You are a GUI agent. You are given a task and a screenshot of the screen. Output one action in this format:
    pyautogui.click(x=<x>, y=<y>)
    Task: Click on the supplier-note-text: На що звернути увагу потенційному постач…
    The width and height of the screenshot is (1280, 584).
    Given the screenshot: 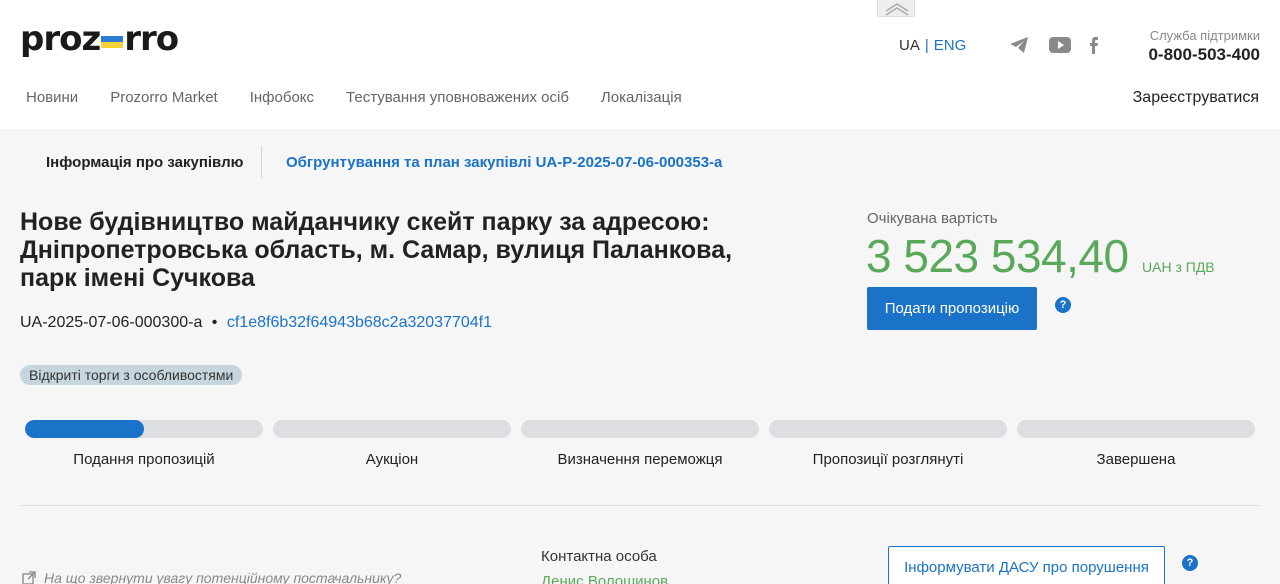 What is the action you would take?
    pyautogui.click(x=223, y=577)
    